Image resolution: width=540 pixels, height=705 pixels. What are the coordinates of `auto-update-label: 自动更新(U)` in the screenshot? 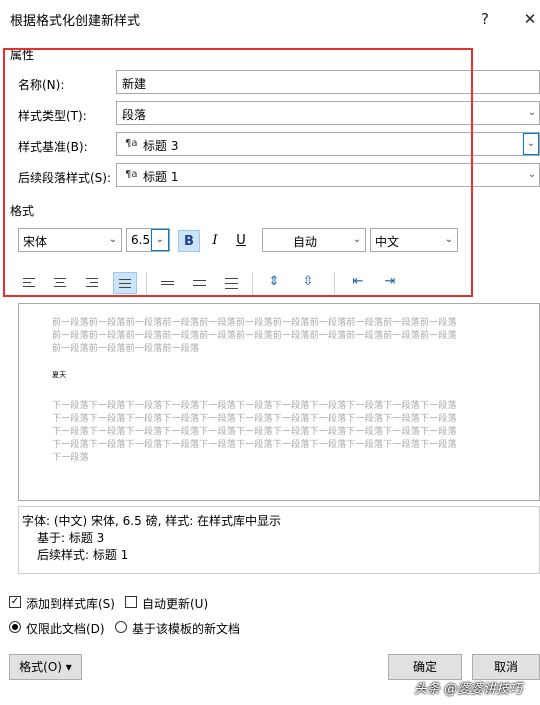 It's located at (175, 604).